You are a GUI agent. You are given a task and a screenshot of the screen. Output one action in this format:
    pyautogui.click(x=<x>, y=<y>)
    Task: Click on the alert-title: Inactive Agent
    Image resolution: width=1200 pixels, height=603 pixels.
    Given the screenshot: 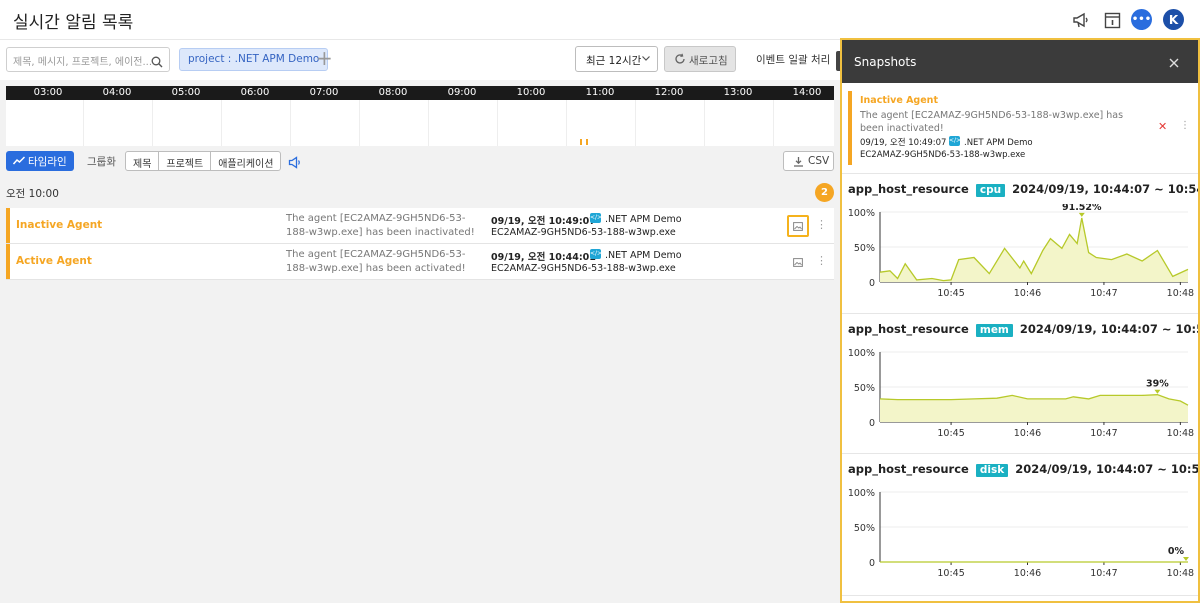 What is the action you would take?
    pyautogui.click(x=59, y=225)
    